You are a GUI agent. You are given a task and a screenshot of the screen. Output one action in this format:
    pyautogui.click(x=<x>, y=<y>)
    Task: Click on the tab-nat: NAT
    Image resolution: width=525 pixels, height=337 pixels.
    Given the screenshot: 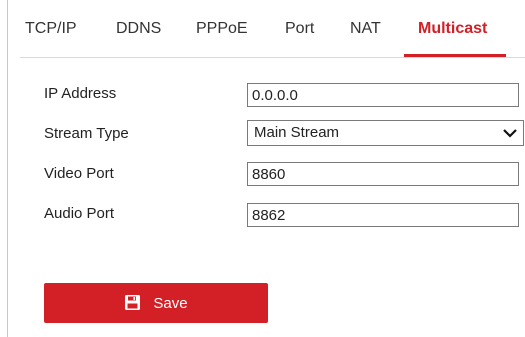 What is the action you would take?
    pyautogui.click(x=365, y=29)
    